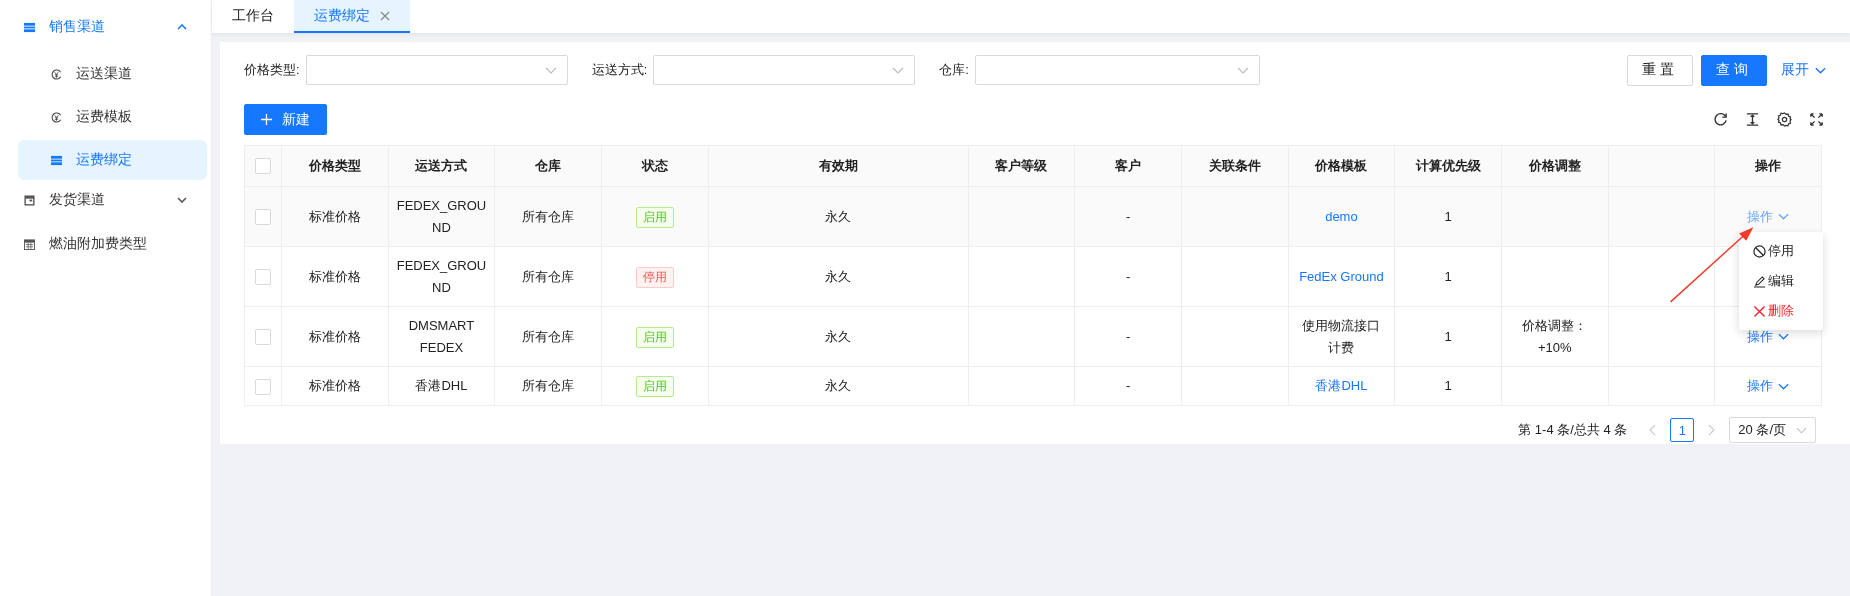  What do you see at coordinates (1021, 166) in the screenshot?
I see `column-header: 客户等级` at bounding box center [1021, 166].